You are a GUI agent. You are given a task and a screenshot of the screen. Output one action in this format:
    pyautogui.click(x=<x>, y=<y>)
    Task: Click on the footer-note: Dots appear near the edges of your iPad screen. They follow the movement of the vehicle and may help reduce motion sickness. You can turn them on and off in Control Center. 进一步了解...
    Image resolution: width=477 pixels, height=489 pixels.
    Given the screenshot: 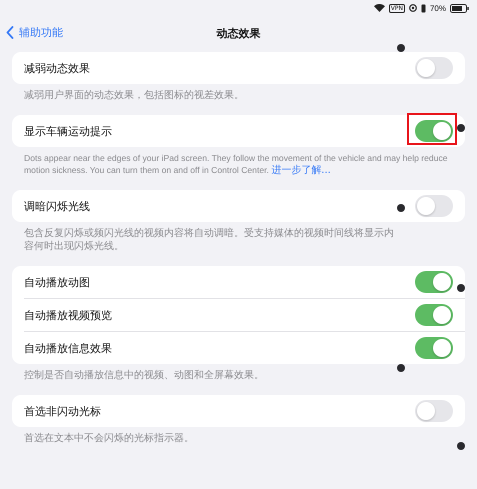 What is the action you would take?
    pyautogui.click(x=236, y=164)
    